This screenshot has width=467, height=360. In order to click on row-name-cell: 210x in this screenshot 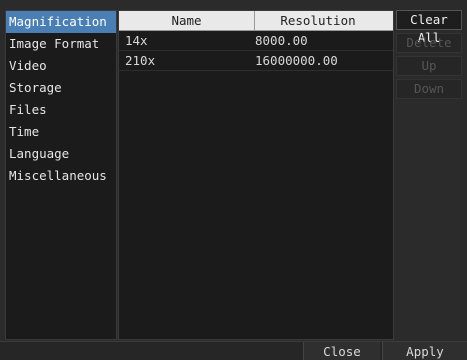, I will do `click(140, 60)`.